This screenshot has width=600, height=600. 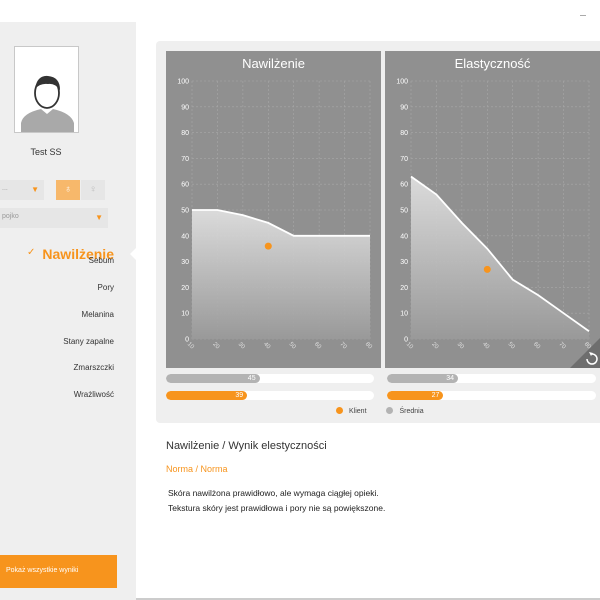 What do you see at coordinates (270, 378) in the screenshot?
I see `moisture-average-bar: 45` at bounding box center [270, 378].